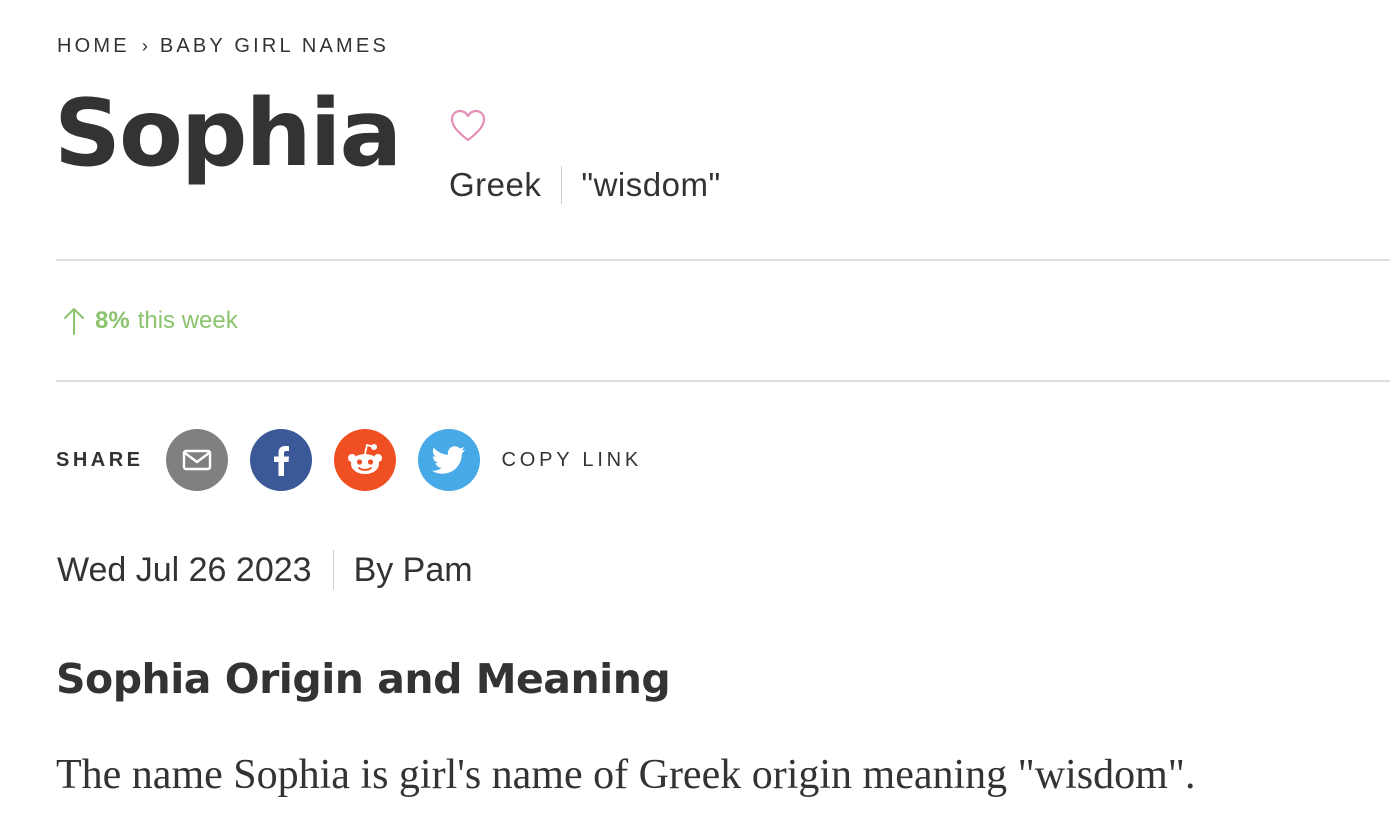 The height and width of the screenshot is (826, 1390). I want to click on share-email-button, so click(196, 460).